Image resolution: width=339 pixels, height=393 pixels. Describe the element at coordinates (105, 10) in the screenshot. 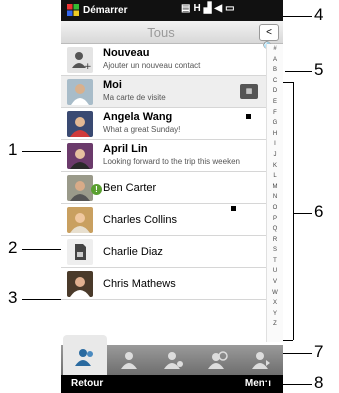

I see `start-label: Démarrer` at that location.